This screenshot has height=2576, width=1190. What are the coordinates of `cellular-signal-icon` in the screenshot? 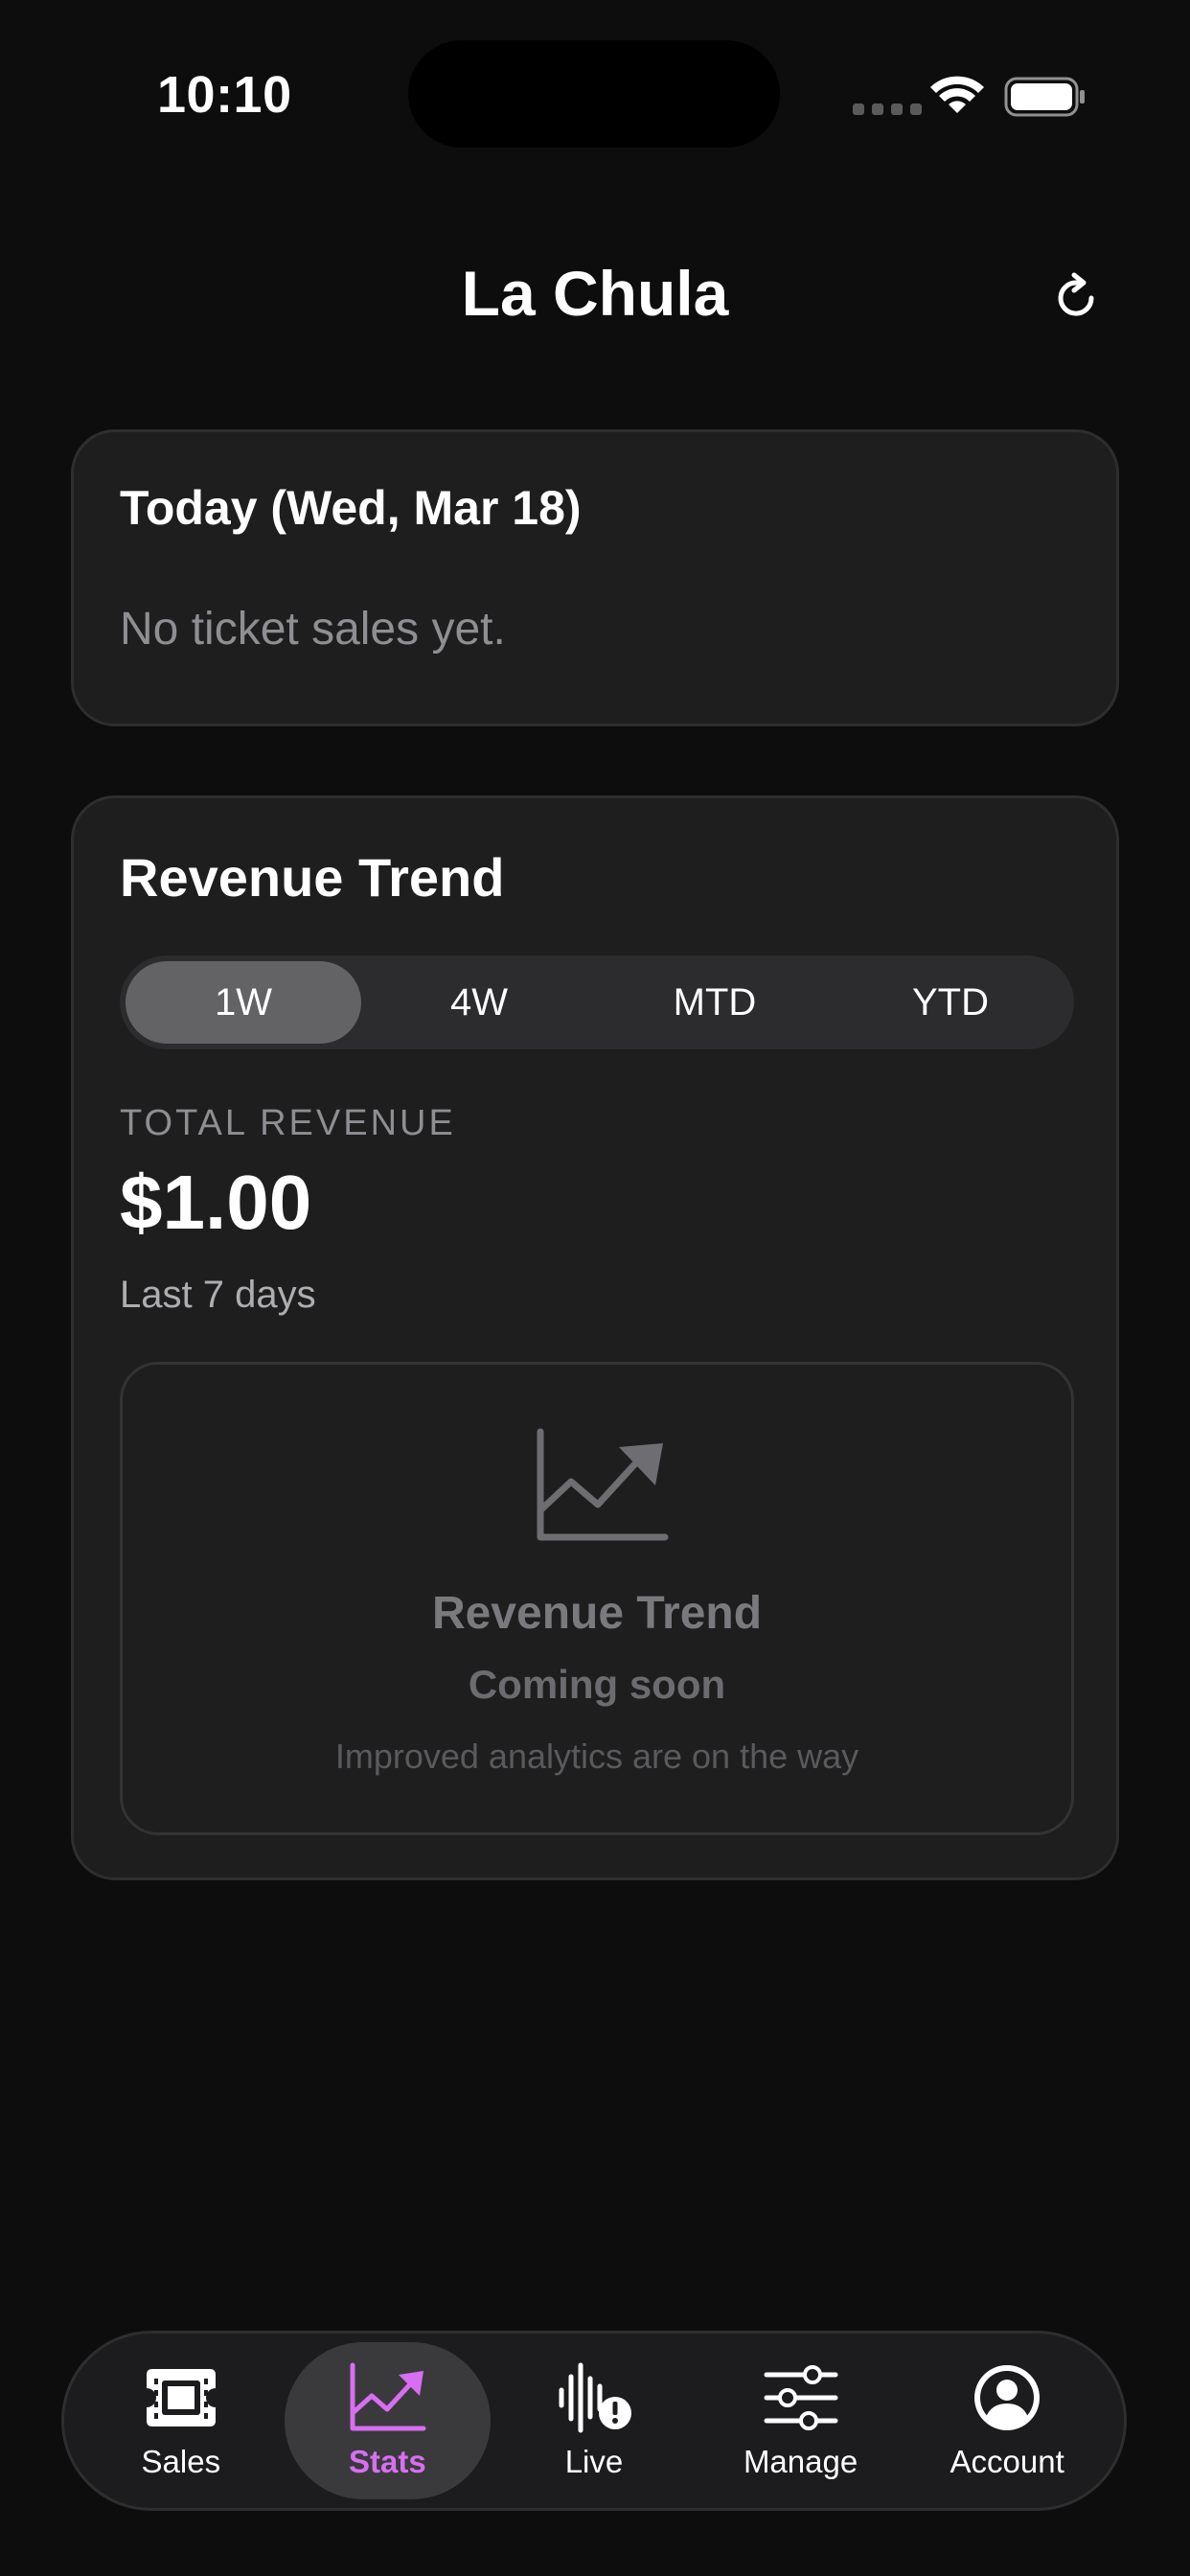 It's located at (888, 109).